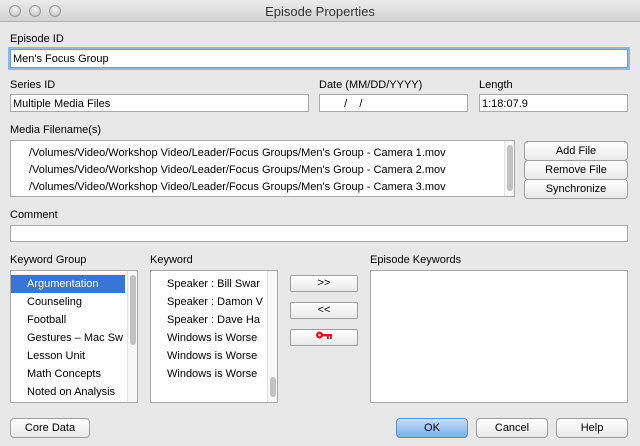 This screenshot has height=446, width=640. I want to click on series-id-field: Multiple Media Files, so click(159, 103).